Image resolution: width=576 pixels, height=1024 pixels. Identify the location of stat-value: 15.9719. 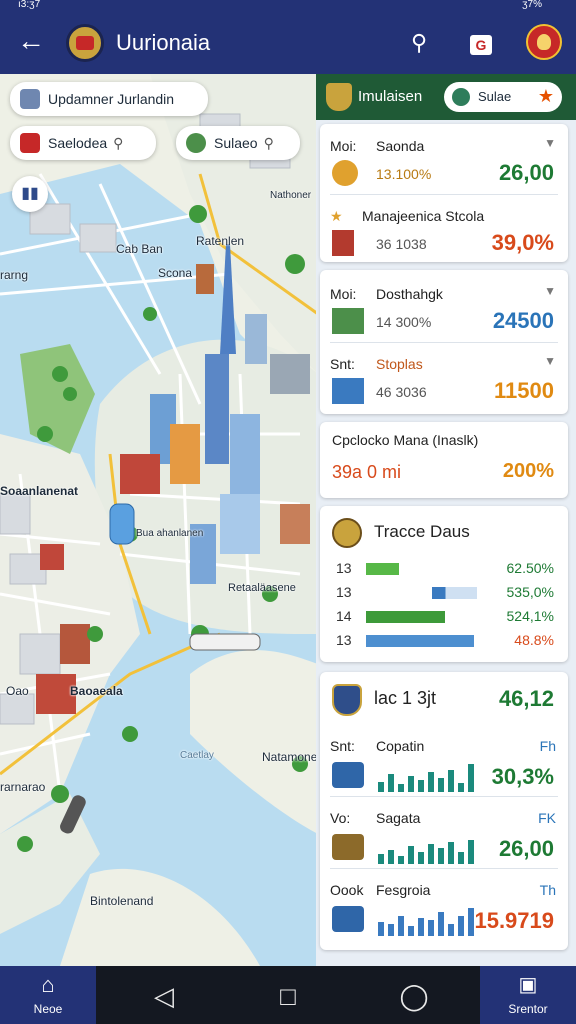
(514, 920).